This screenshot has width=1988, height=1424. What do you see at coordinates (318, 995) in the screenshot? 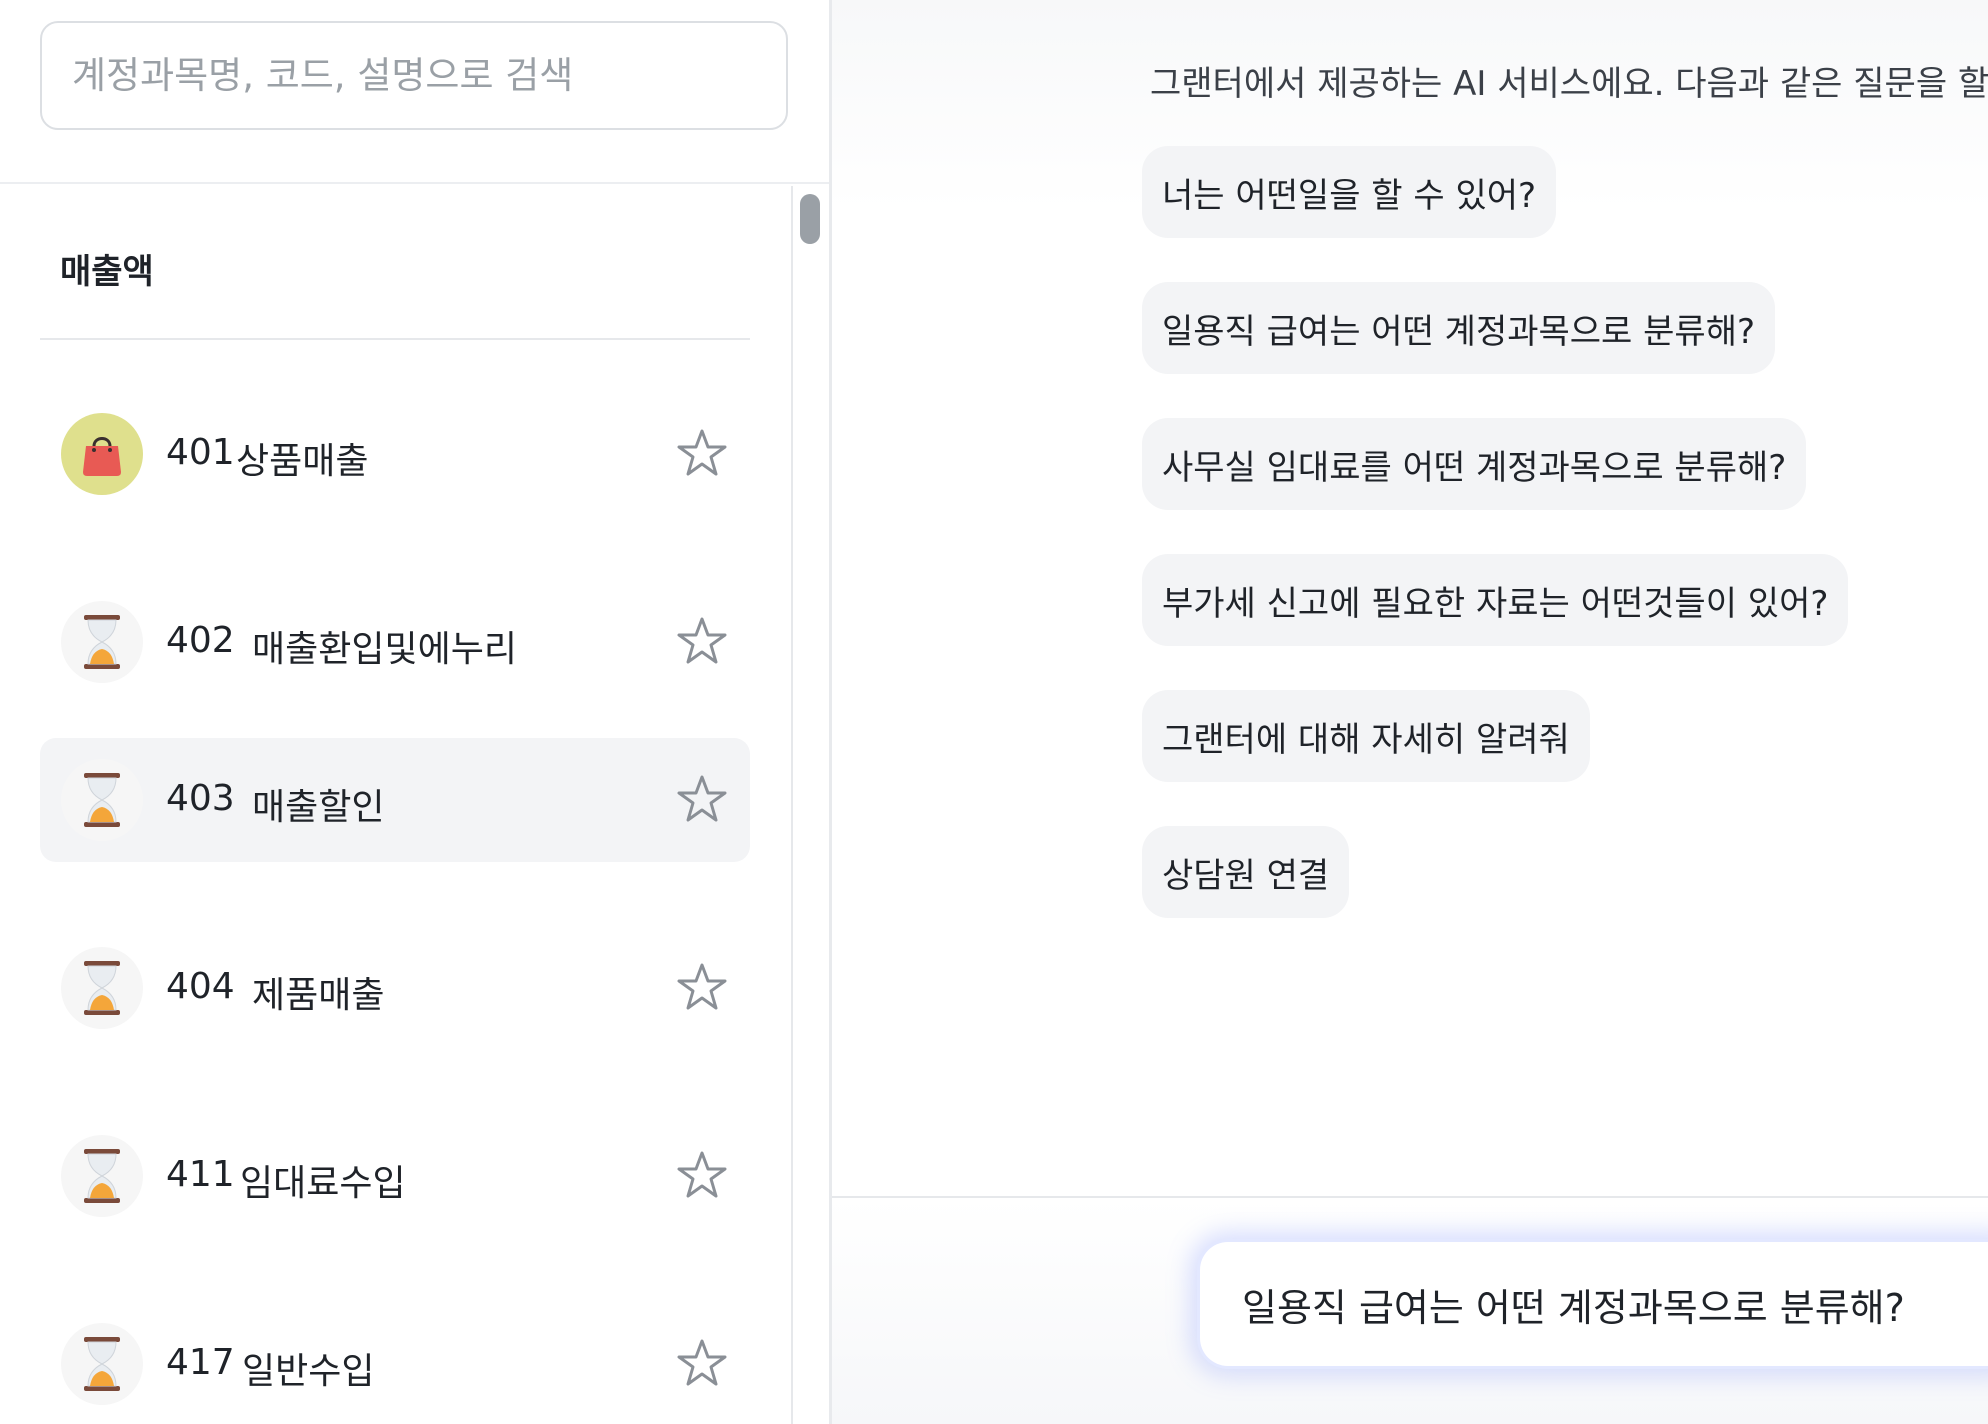
I see `account-name: 제품매출` at bounding box center [318, 995].